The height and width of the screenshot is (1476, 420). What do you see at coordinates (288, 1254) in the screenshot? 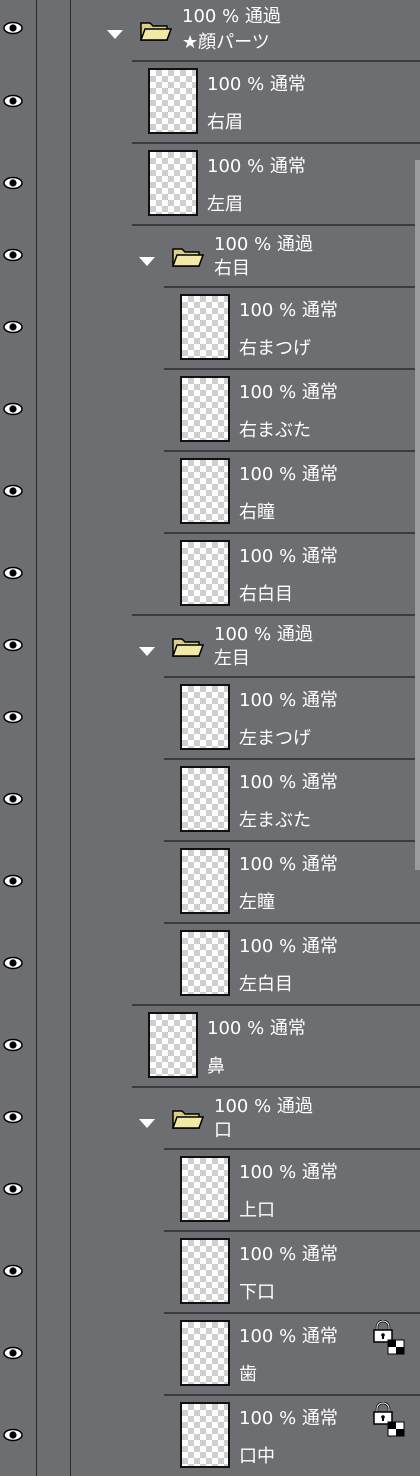
I see `layer-16-mode: 100 % 通常` at bounding box center [288, 1254].